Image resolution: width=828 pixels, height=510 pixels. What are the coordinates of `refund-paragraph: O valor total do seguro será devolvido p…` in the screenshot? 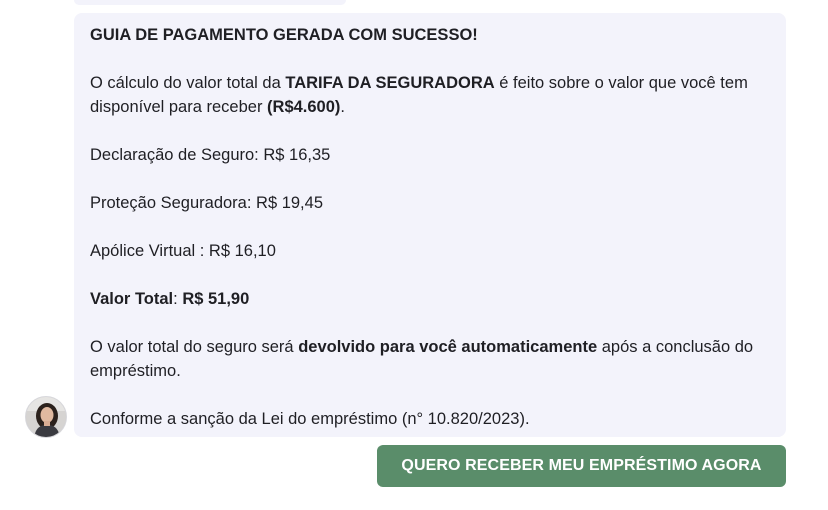 It's located at (430, 359).